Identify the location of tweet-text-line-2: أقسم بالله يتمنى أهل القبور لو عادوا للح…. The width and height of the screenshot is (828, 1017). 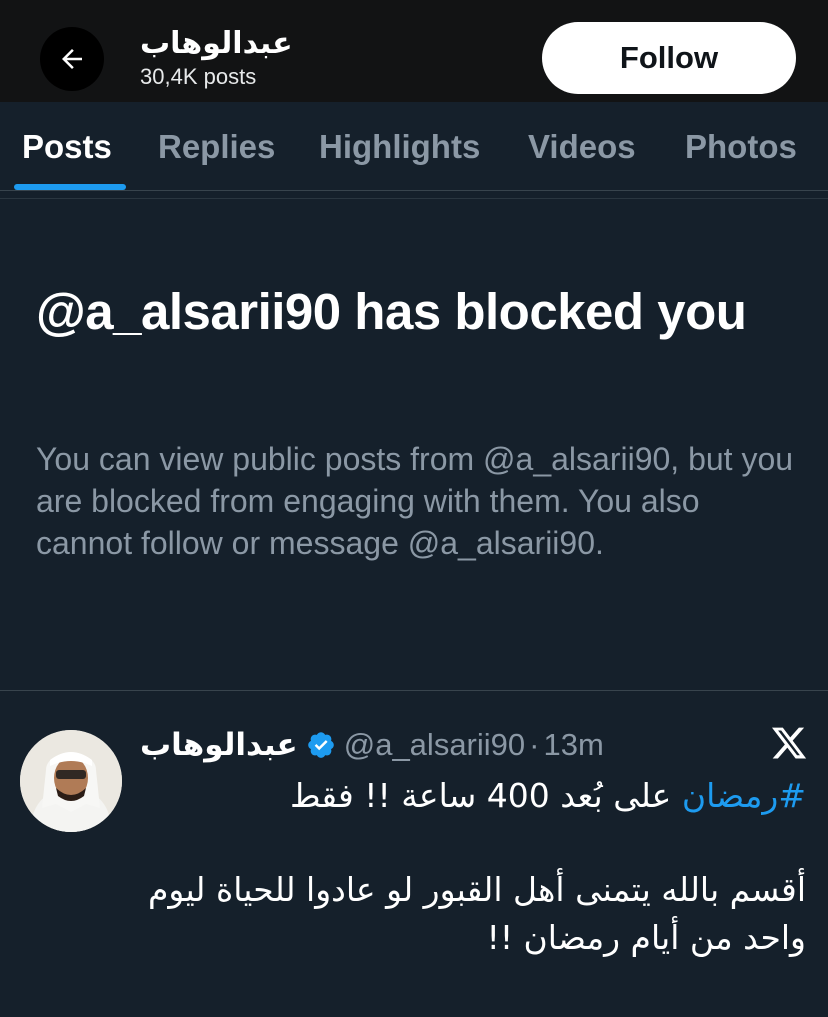
(476, 889).